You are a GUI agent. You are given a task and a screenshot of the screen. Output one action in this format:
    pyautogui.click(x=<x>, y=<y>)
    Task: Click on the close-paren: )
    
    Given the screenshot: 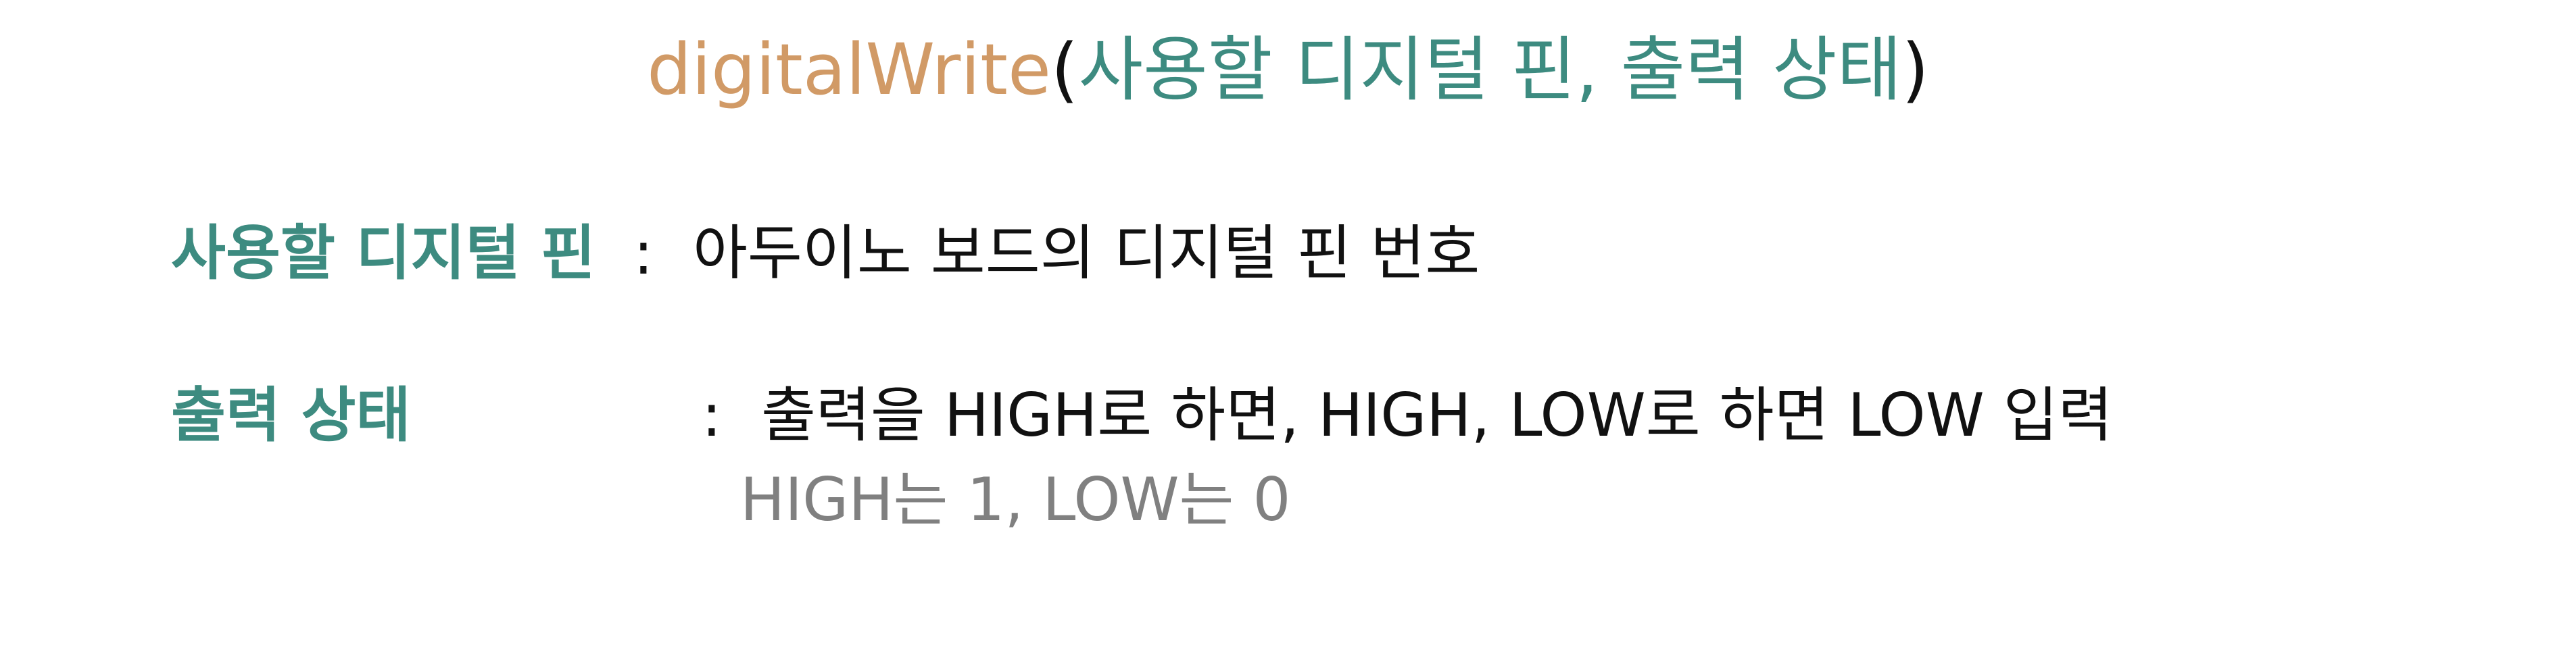 What is the action you would take?
    pyautogui.click(x=1915, y=69)
    